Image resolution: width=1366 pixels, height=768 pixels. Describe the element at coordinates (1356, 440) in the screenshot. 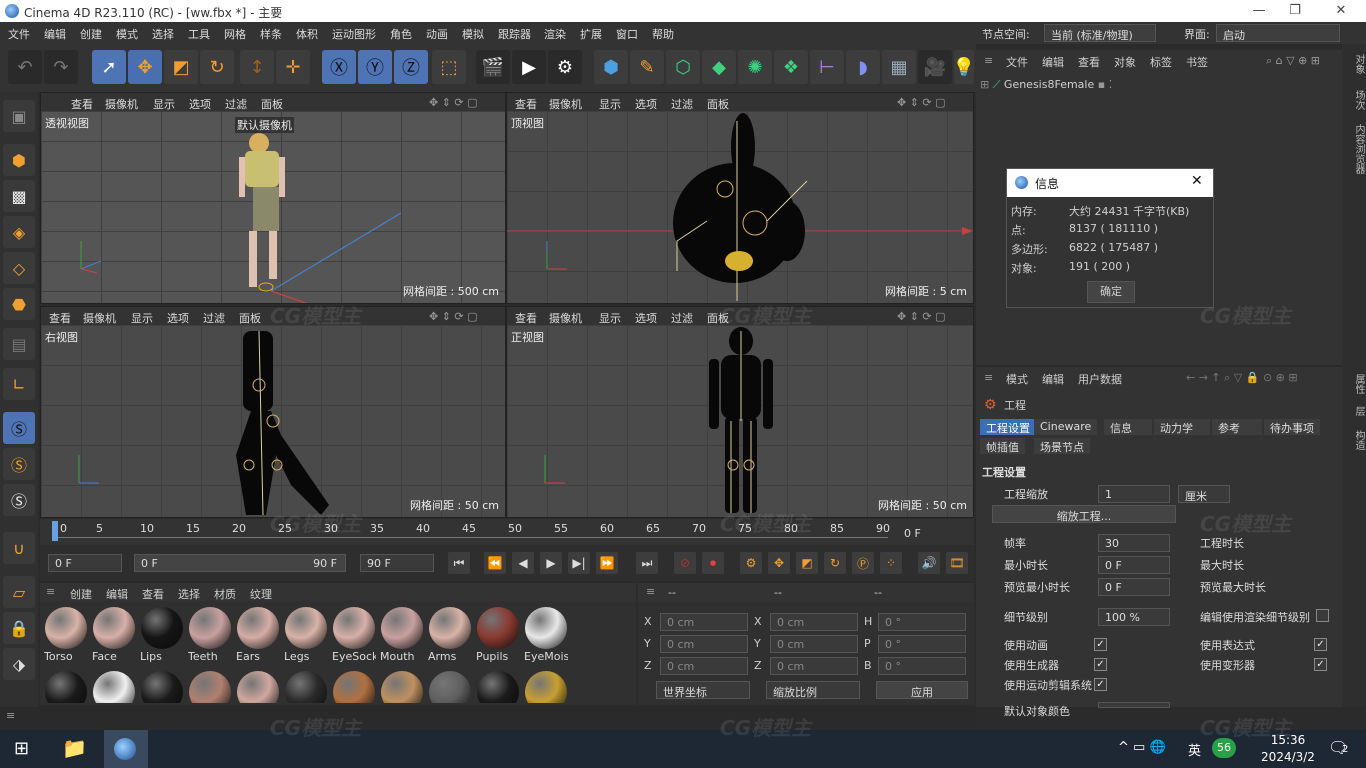

I see `side-tab-structure: 构造` at that location.